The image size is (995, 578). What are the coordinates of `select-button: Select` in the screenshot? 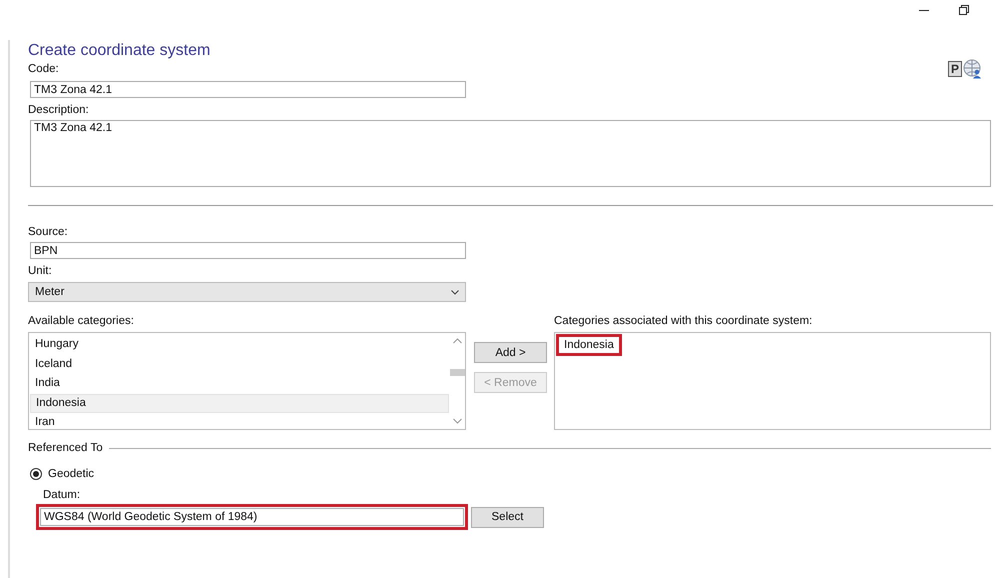 It's located at (507, 517).